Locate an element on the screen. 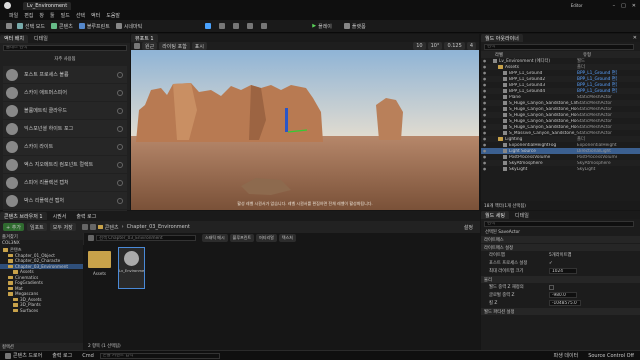  grid-snap-value: 10 is located at coordinates (419, 46).